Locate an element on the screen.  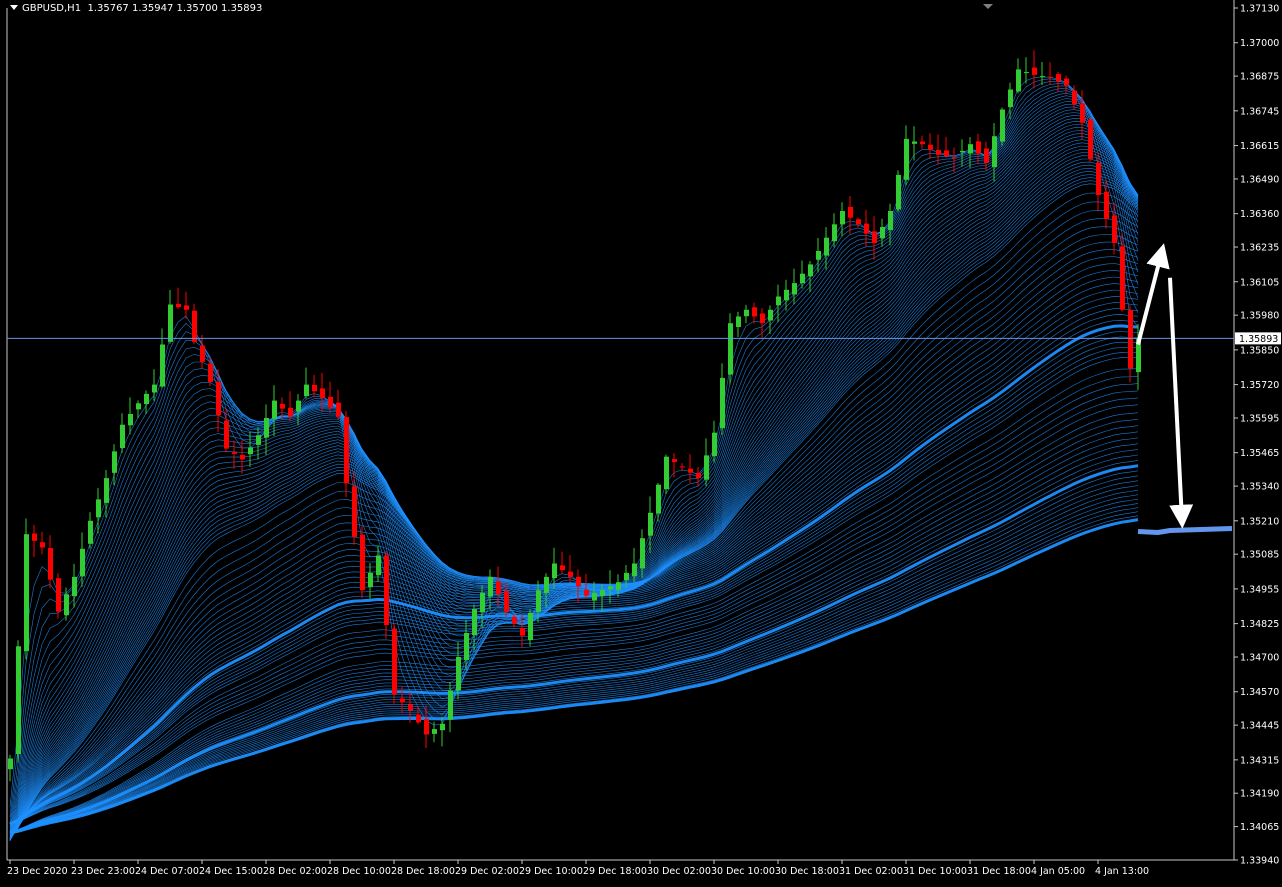
y-tick-label: 1.34700 is located at coordinates (1259, 658).